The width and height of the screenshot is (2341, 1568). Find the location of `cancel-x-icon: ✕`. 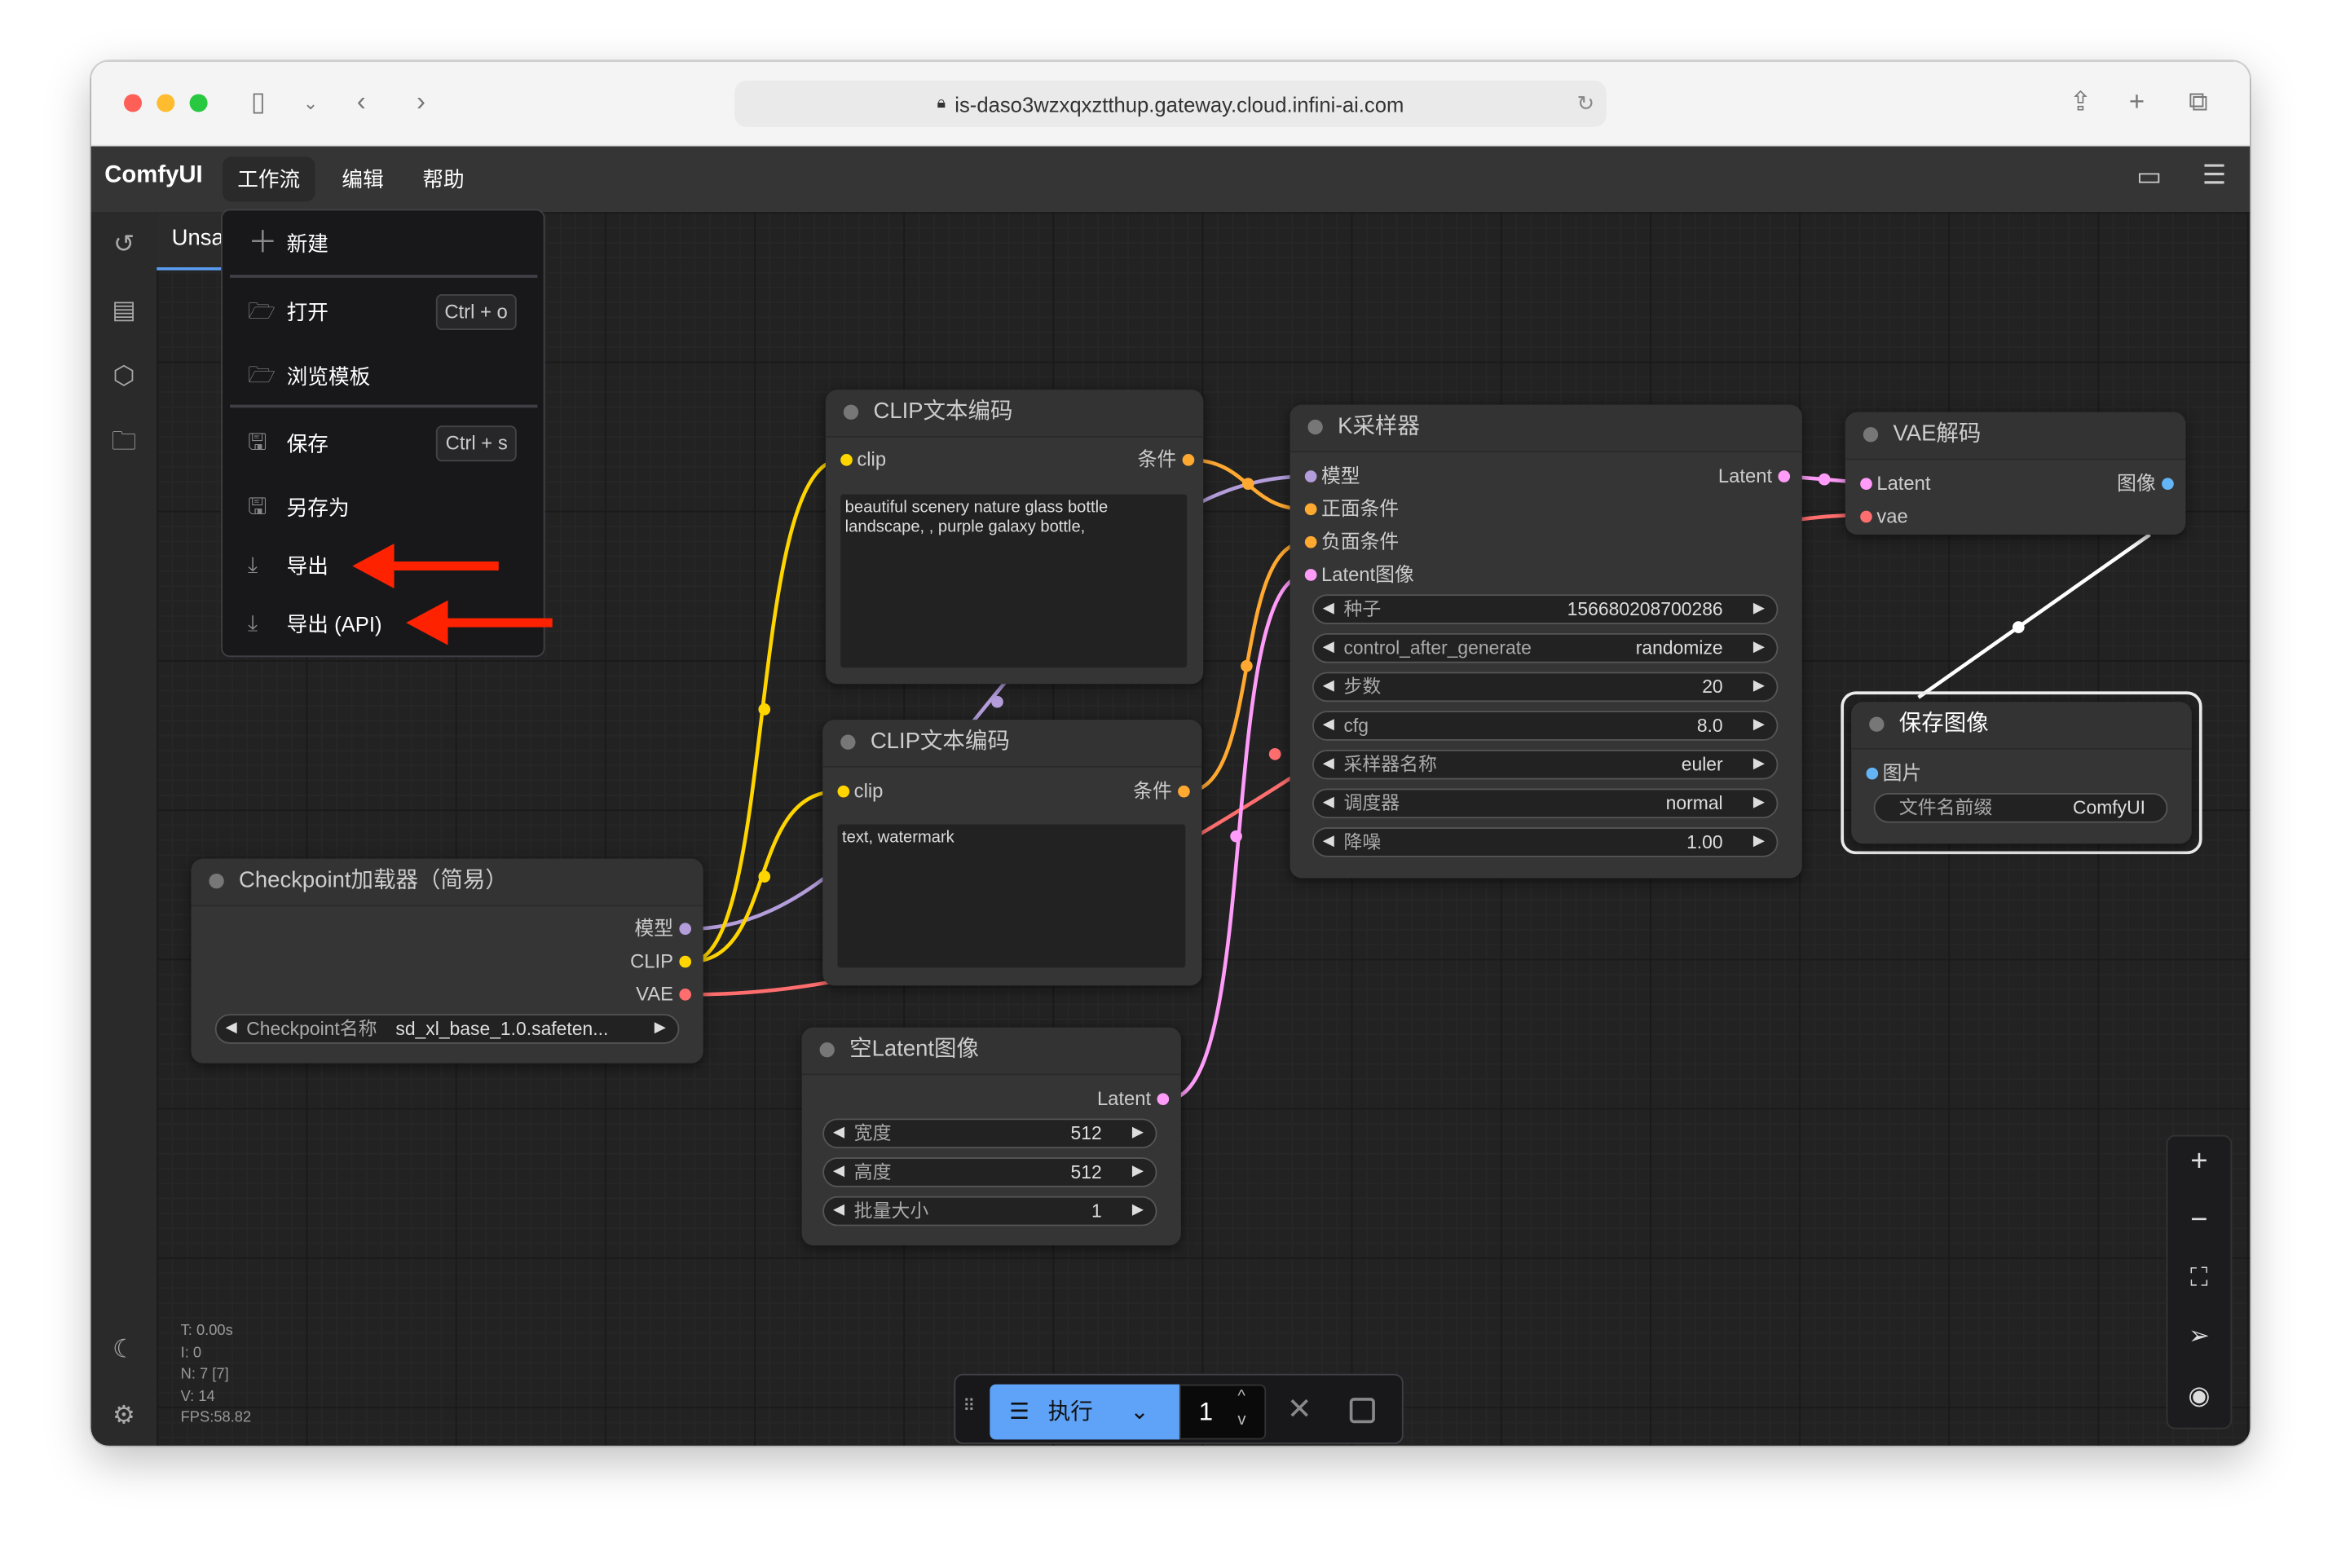

cancel-x-icon: ✕ is located at coordinates (1299, 1409).